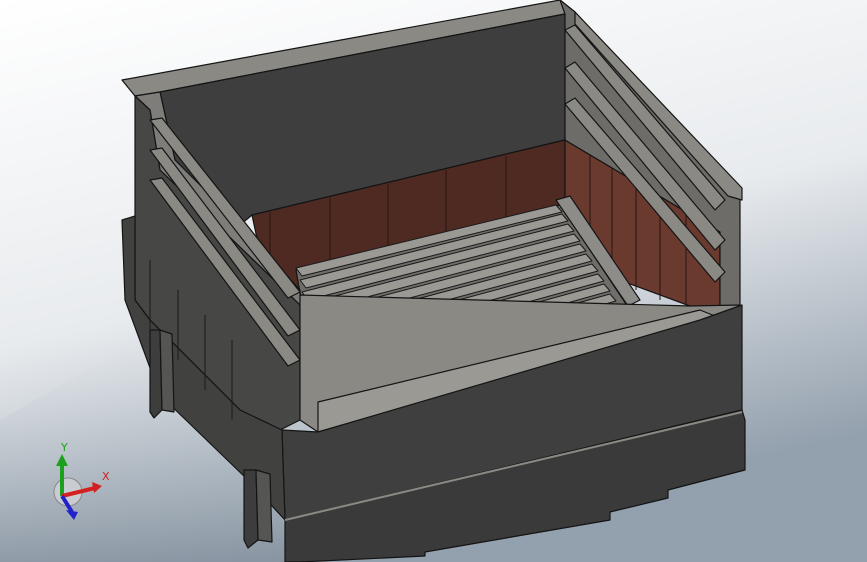 The width and height of the screenshot is (867, 562). I want to click on orientation-triad: Y X, so click(81, 480).